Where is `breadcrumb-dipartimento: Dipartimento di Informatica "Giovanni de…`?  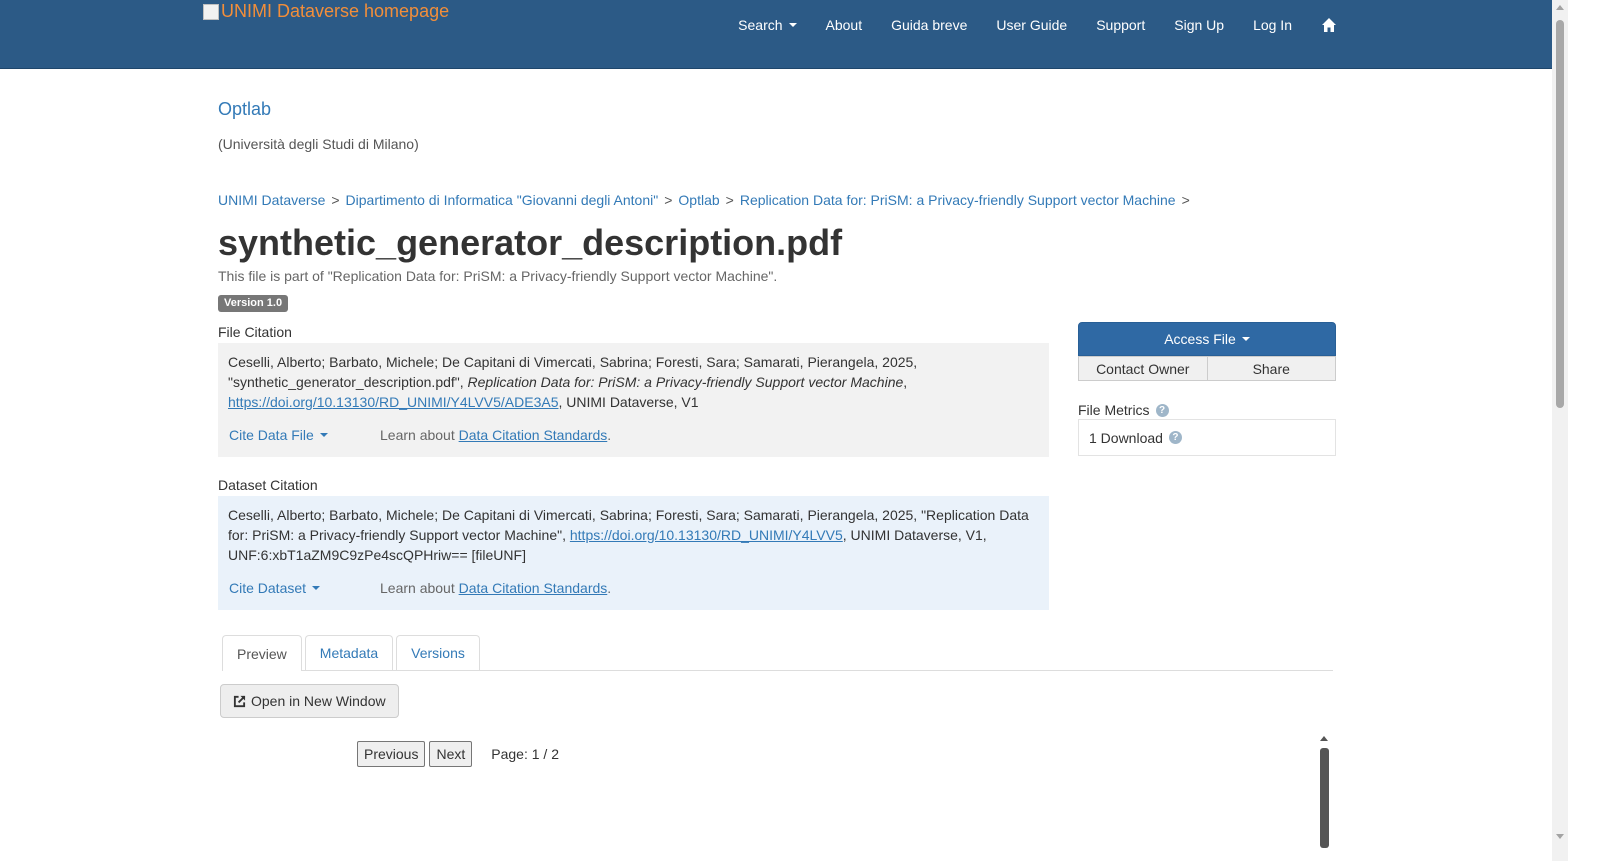
breadcrumb-dipartimento: Dipartimento di Informatica "Giovanni de… is located at coordinates (502, 200).